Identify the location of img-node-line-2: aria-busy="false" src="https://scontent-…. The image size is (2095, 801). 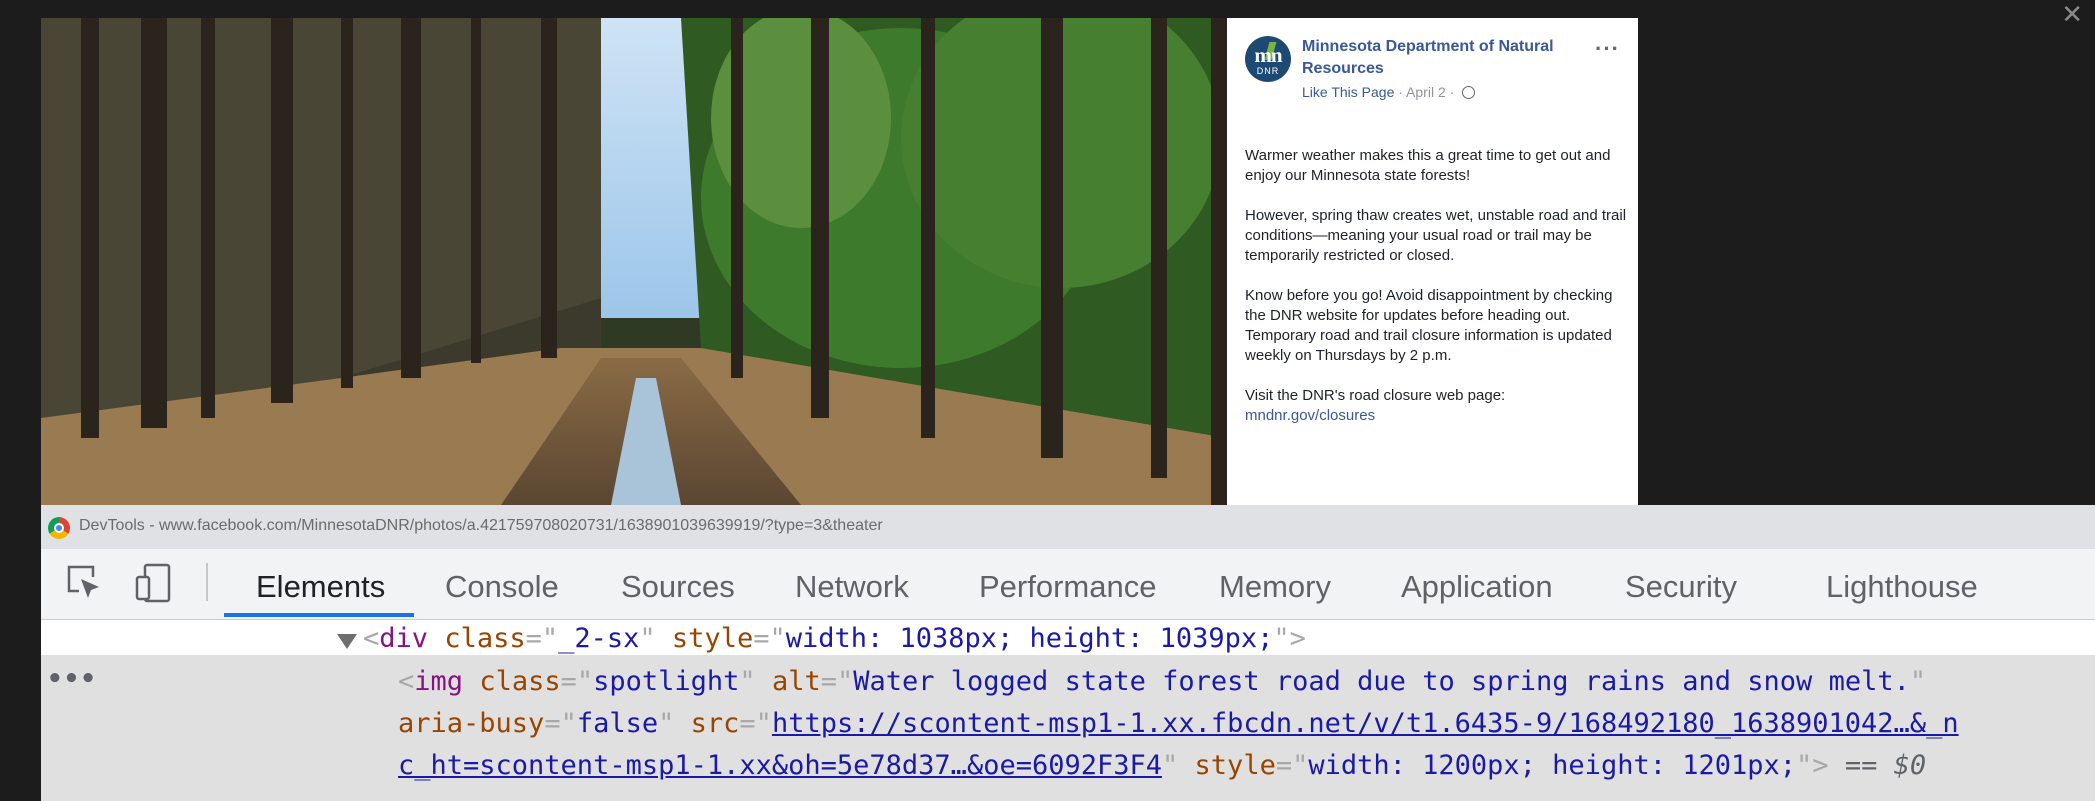
(1178, 724).